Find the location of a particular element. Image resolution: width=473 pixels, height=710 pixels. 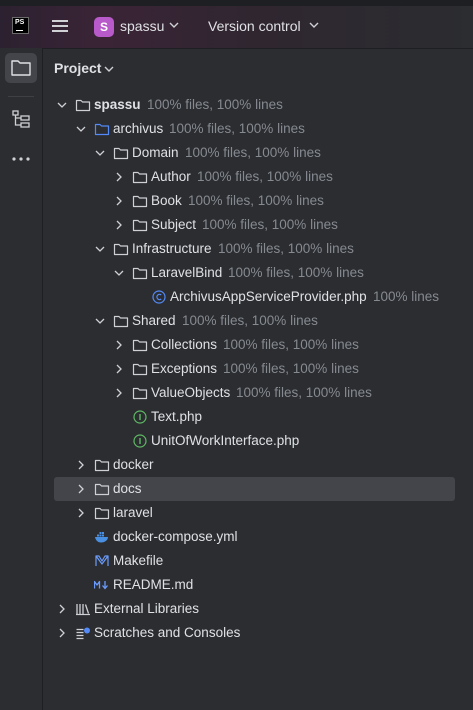

tree-row: External Libraries is located at coordinates (257, 609).